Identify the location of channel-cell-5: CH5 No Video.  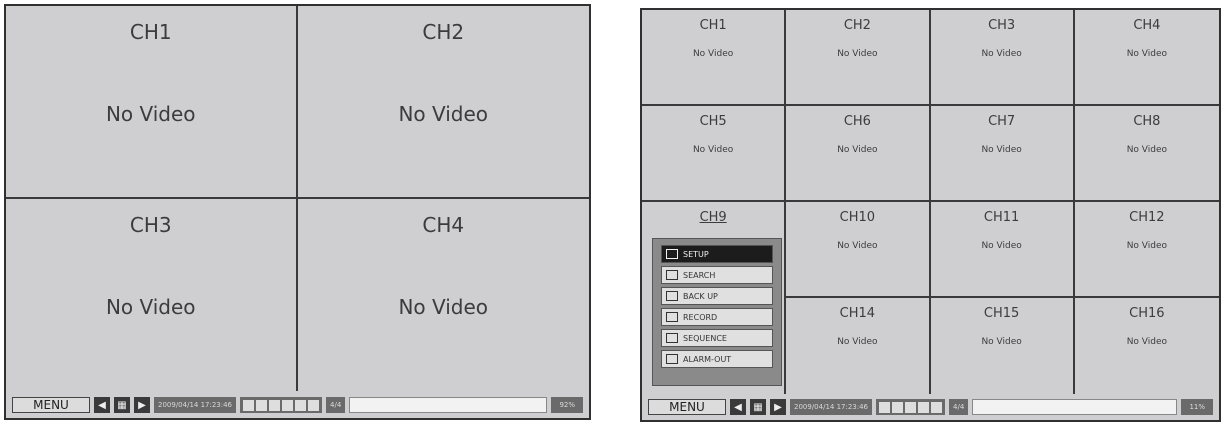
(714, 154).